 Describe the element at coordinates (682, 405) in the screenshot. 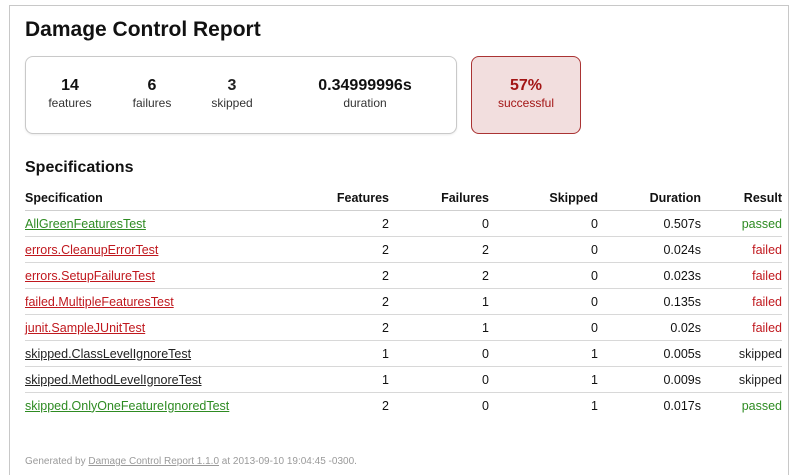

I see `cell-duration: 0.017s` at that location.